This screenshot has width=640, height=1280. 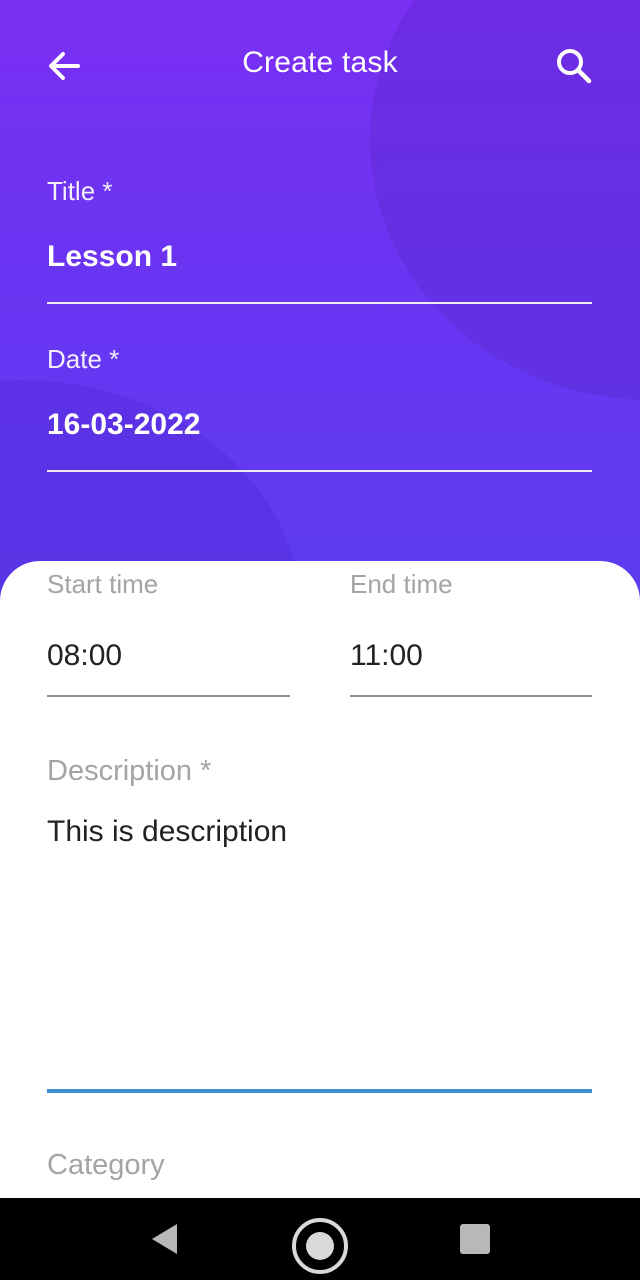 What do you see at coordinates (319, 241) in the screenshot?
I see `title-field: Title * Lesson 1` at bounding box center [319, 241].